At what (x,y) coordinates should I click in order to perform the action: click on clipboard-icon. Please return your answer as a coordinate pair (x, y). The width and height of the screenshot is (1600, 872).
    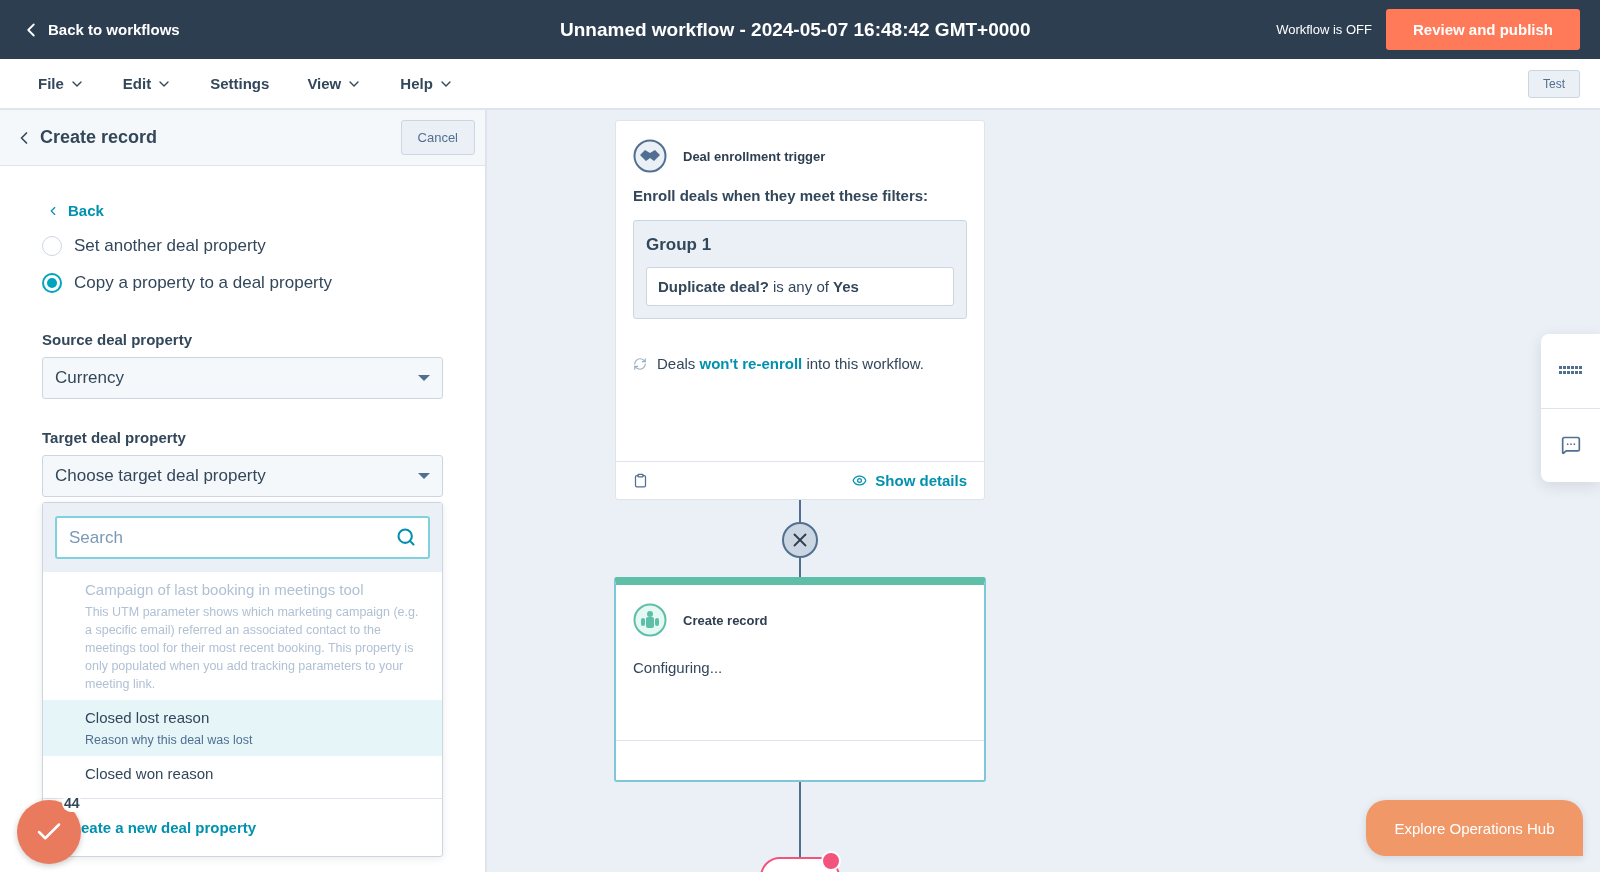
    Looking at the image, I should click on (640, 480).